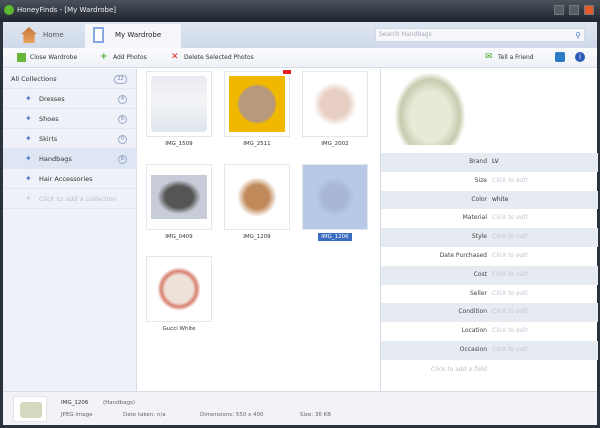 The width and height of the screenshot is (600, 428). I want to click on label: Close Wardrobe, so click(54, 57).